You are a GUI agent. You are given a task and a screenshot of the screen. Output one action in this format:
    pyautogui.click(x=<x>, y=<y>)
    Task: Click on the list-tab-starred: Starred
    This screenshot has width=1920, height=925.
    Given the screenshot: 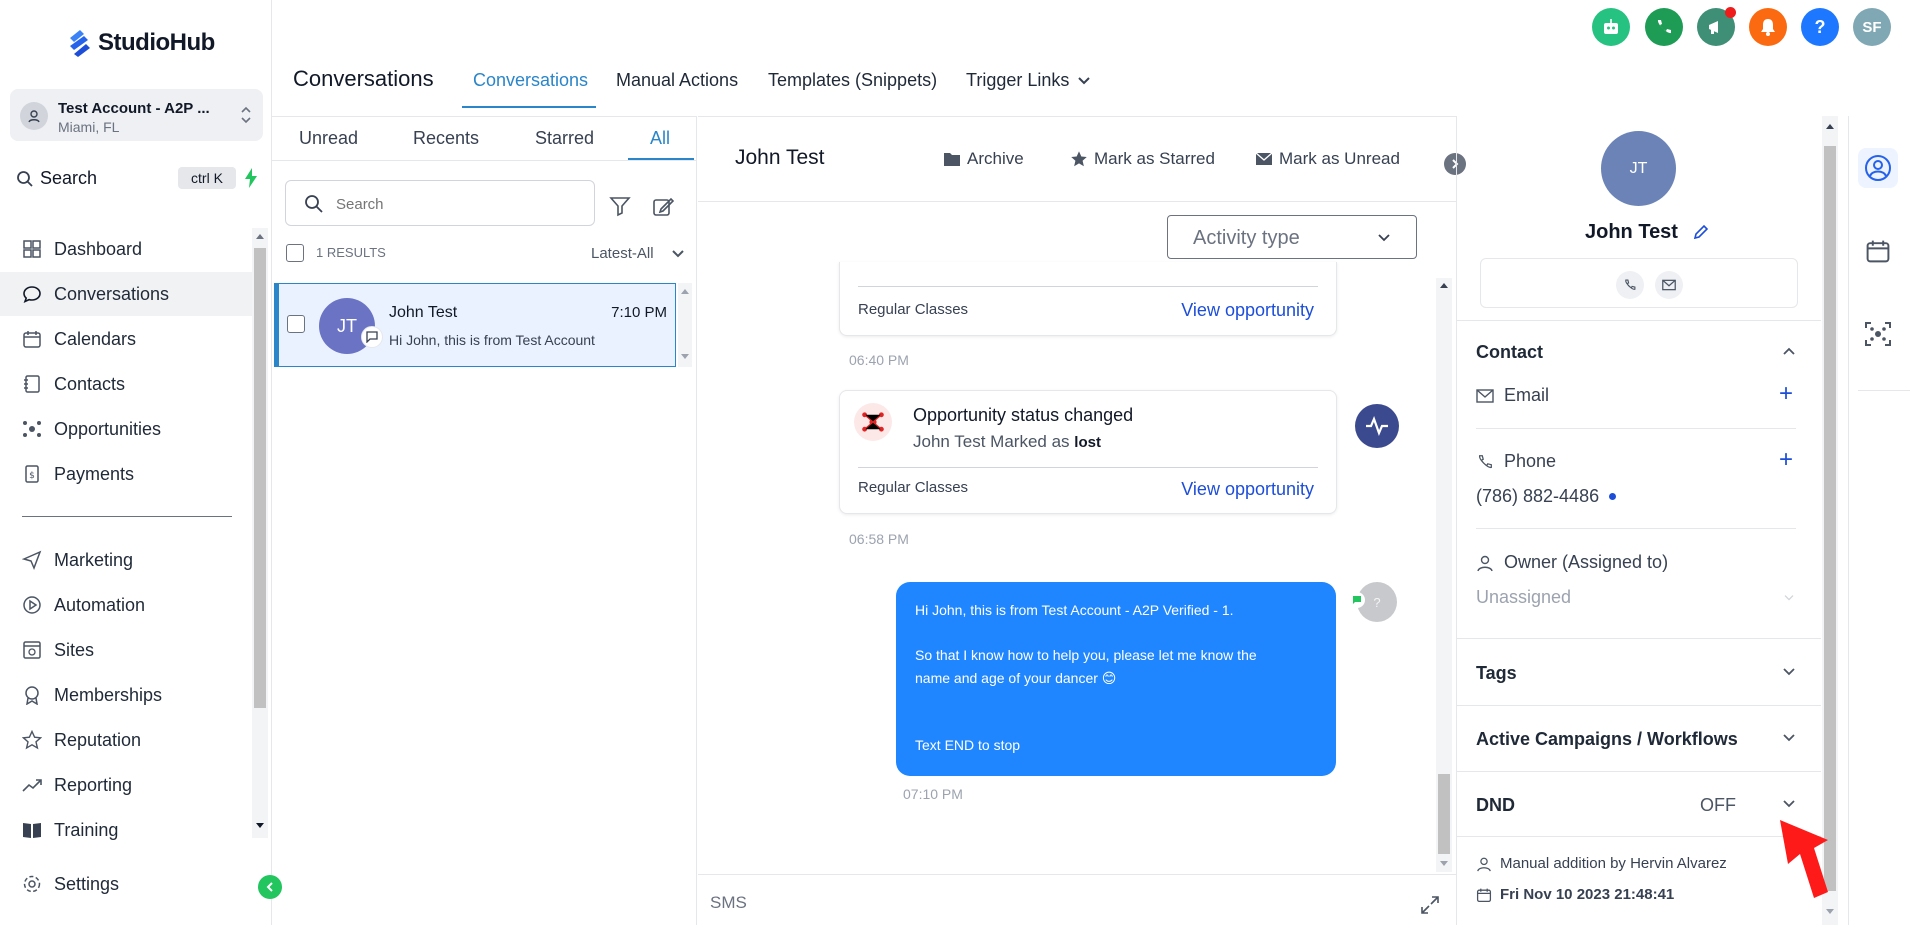 What is the action you would take?
    pyautogui.click(x=564, y=138)
    